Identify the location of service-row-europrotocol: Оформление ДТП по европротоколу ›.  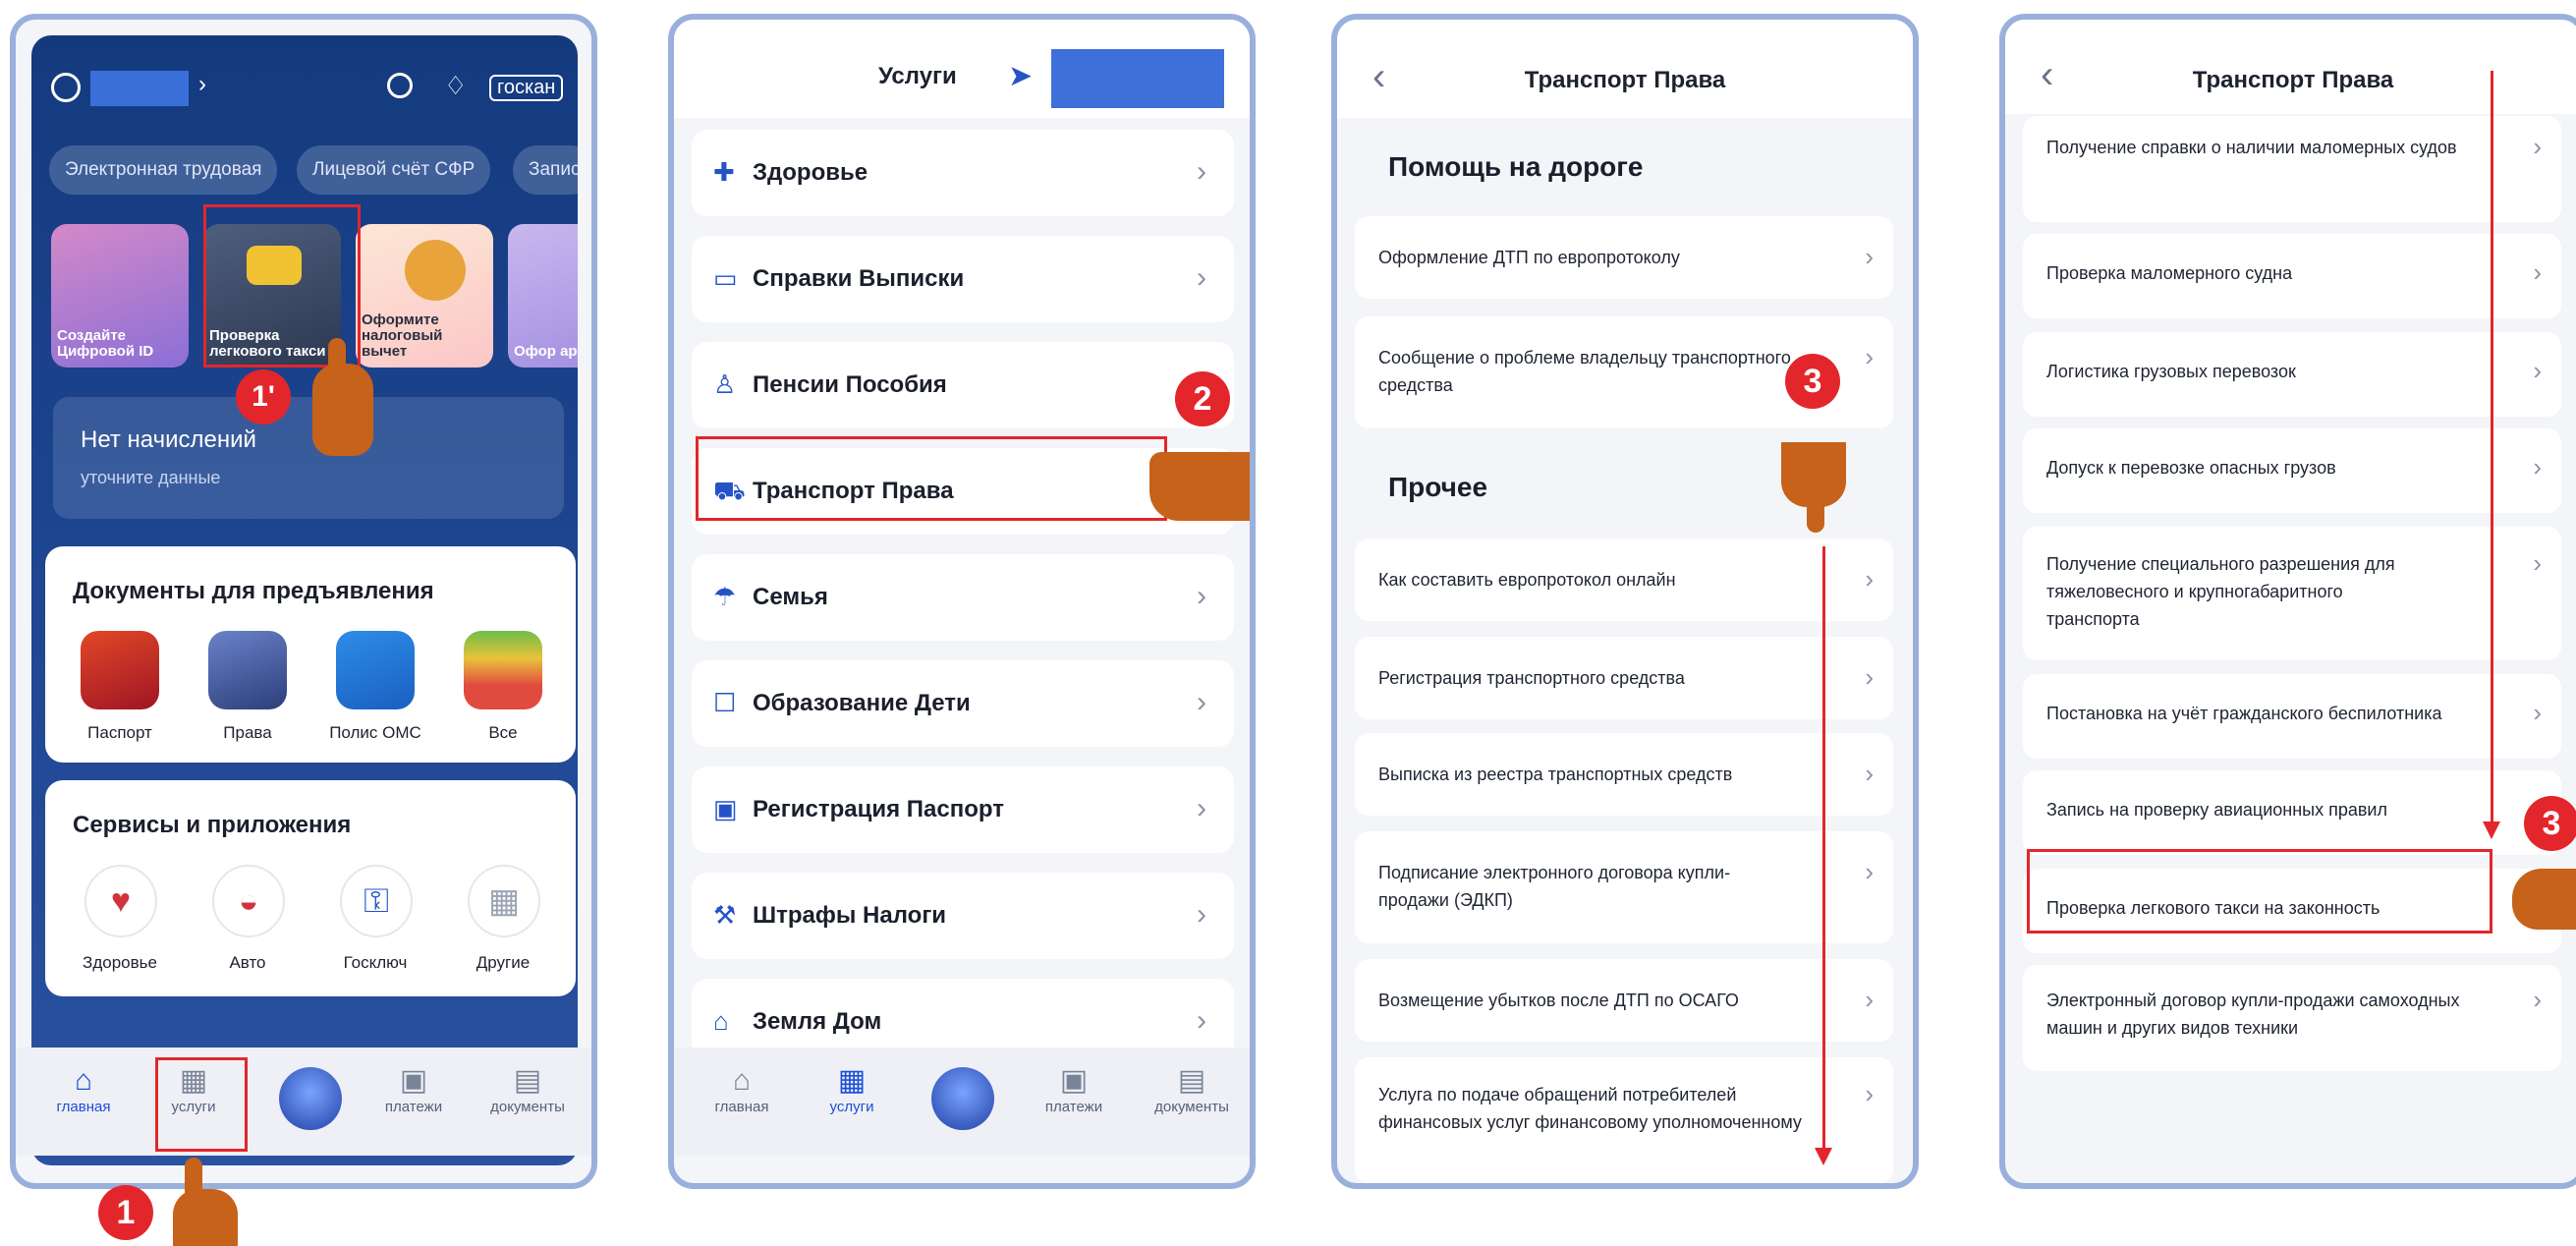
(1624, 257).